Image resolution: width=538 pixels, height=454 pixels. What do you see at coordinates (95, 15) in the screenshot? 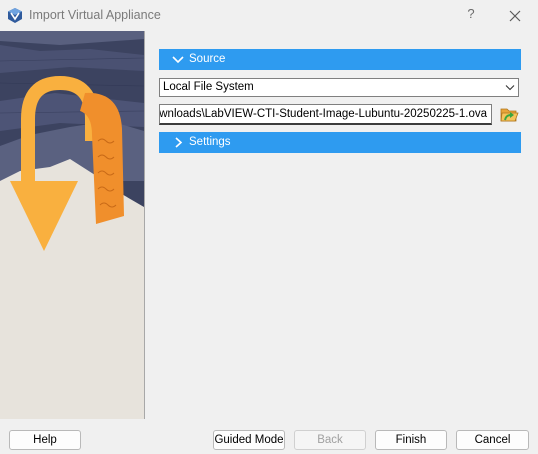
I see `window-title: Import Virtual Appliance` at bounding box center [95, 15].